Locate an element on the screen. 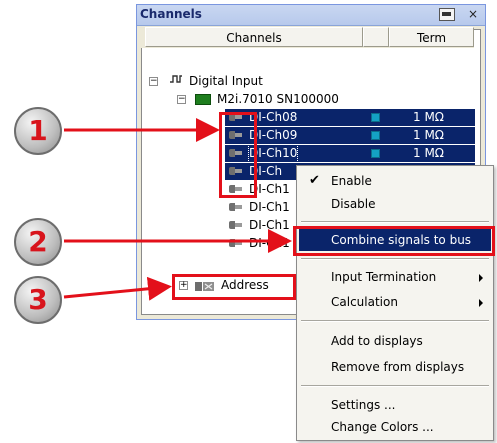 The width and height of the screenshot is (497, 443). callout-2: 2 is located at coordinates (38, 242).